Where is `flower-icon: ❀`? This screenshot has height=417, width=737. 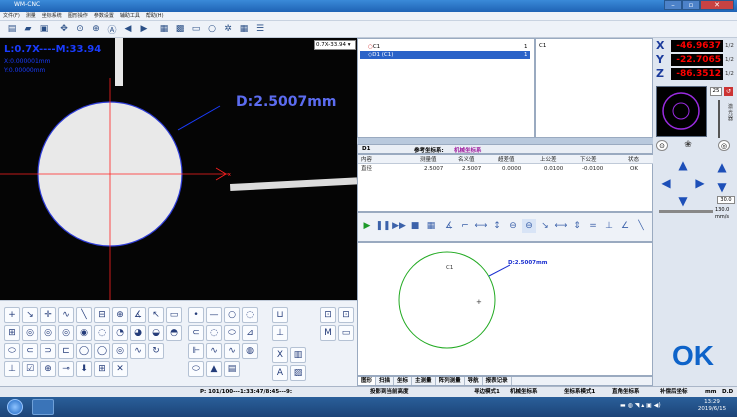 flower-icon: ❀ is located at coordinates (688, 145).